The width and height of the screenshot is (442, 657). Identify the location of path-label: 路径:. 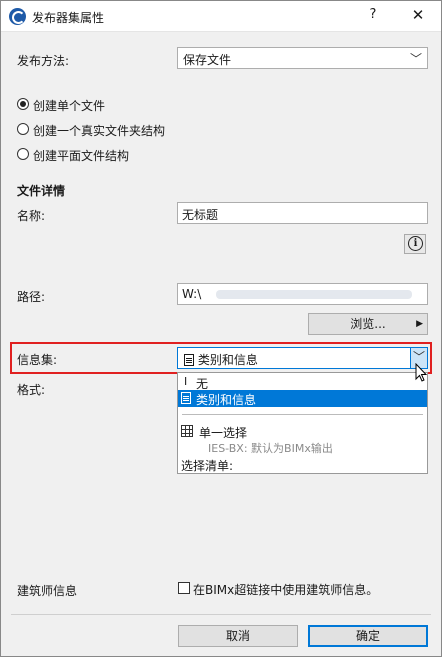
(31, 297).